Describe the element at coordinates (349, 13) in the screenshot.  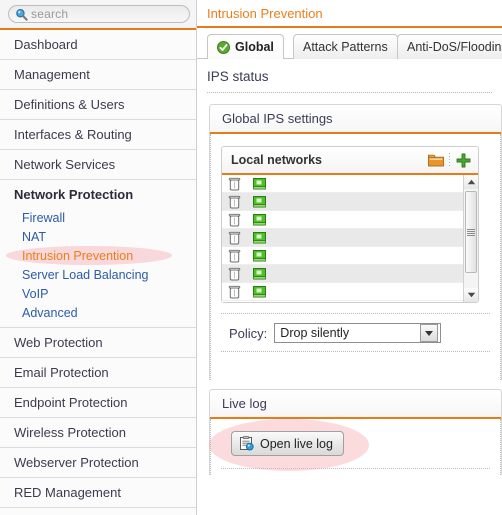
I see `breadcrumb: Intrusion Prevention` at that location.